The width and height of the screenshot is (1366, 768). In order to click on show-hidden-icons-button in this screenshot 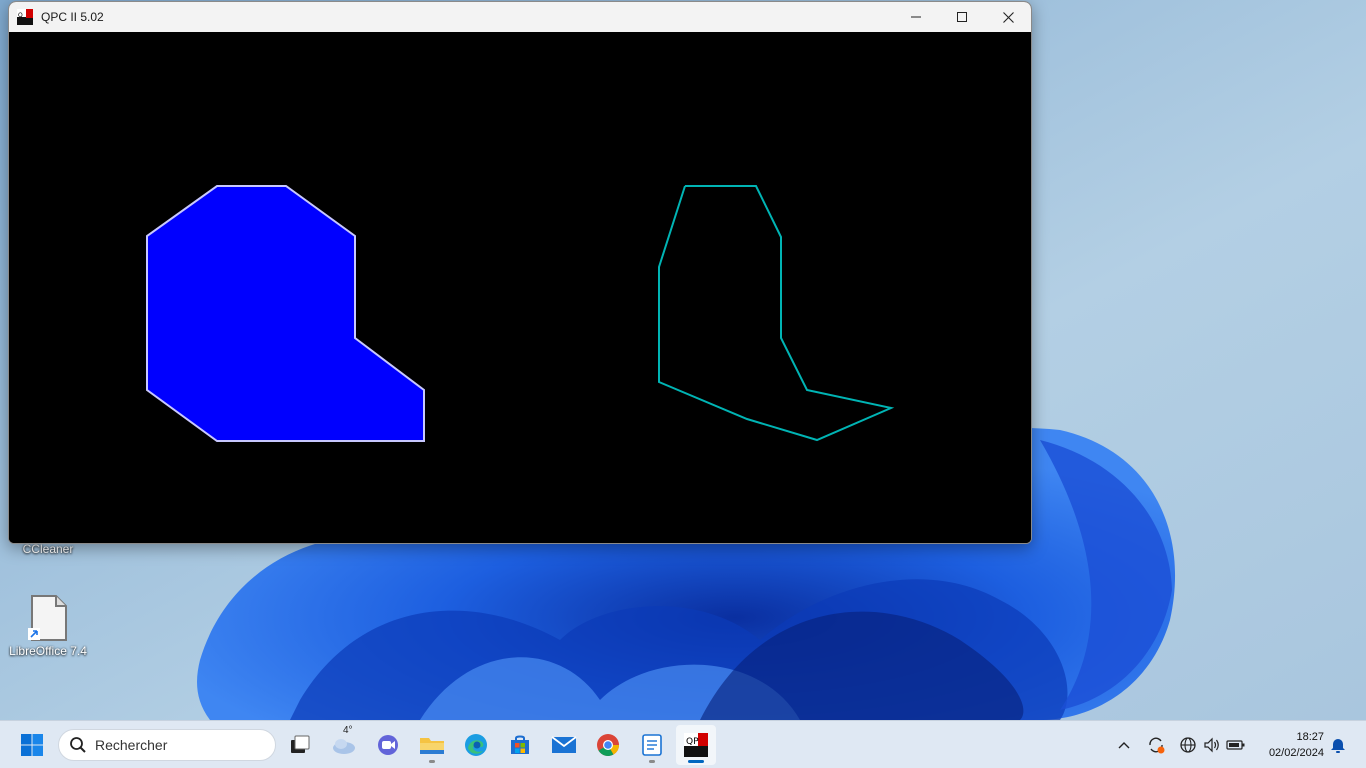, I will do `click(1124, 745)`.